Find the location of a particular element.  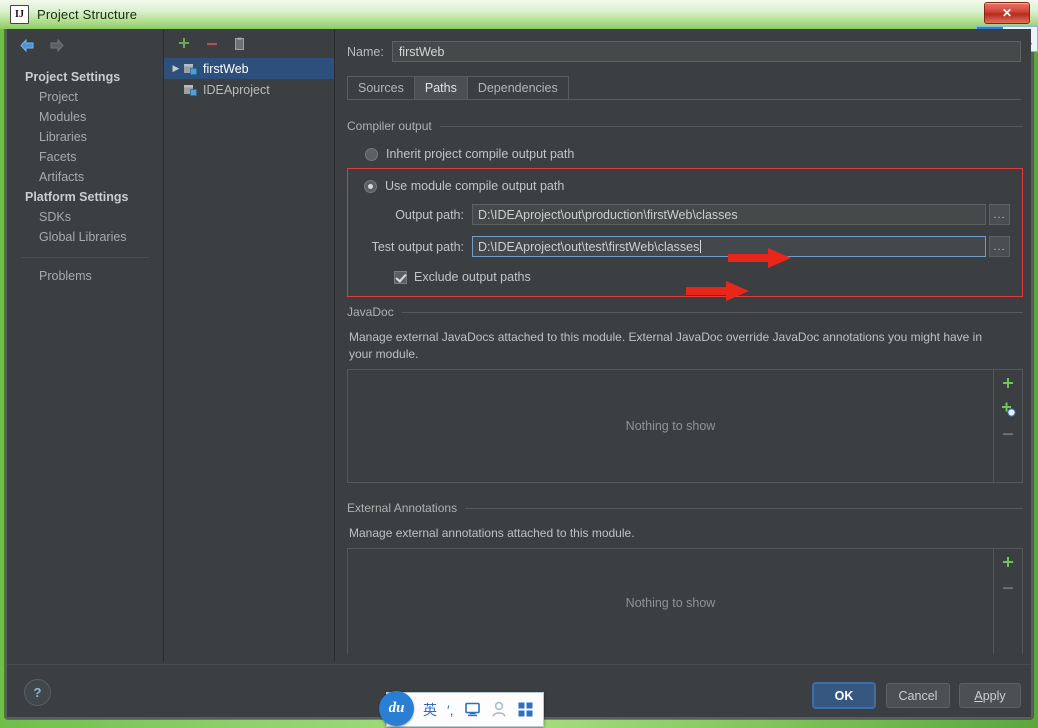

section-title: External Annotations is located at coordinates (402, 508).